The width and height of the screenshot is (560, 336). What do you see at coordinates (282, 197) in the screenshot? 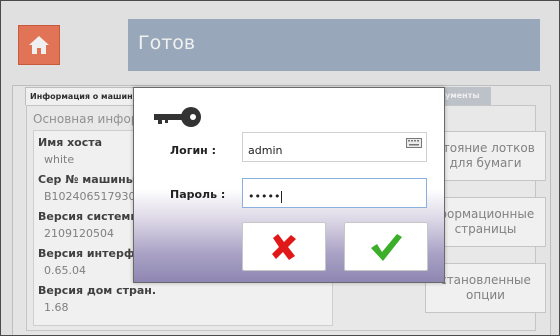
I see `text-cursor` at bounding box center [282, 197].